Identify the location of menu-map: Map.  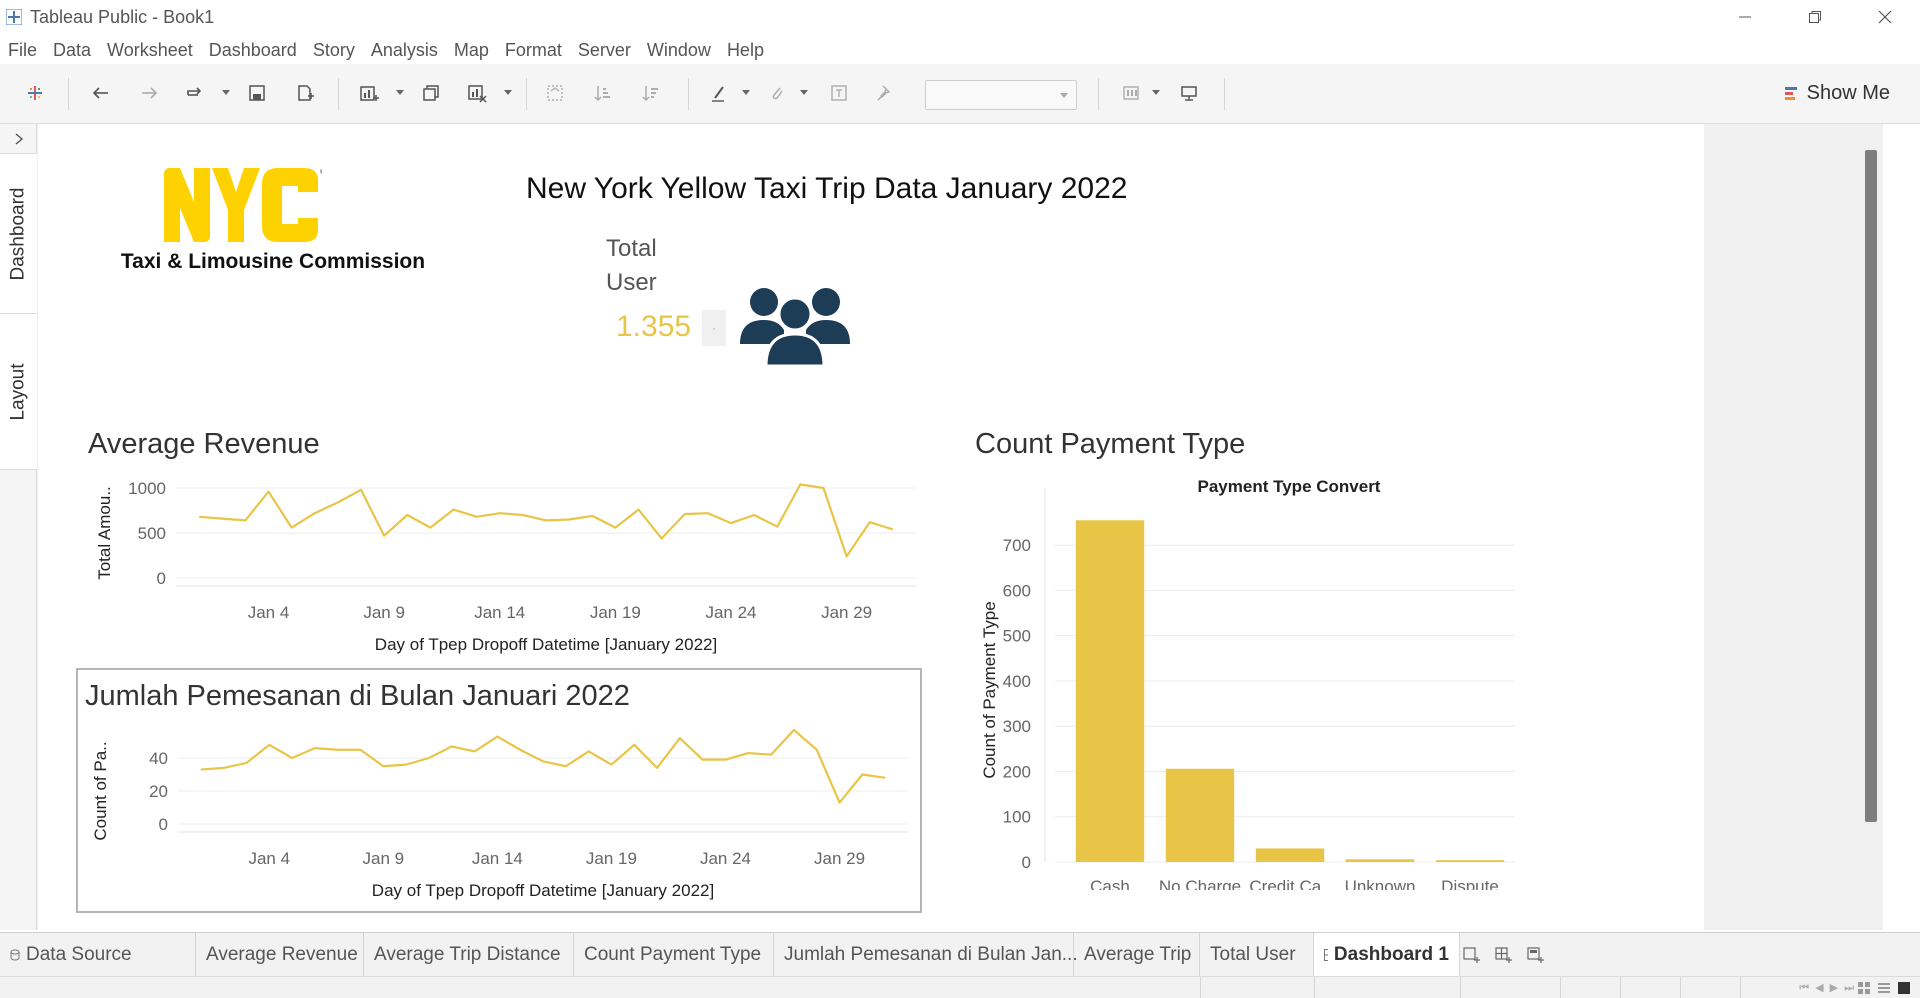
(475, 51).